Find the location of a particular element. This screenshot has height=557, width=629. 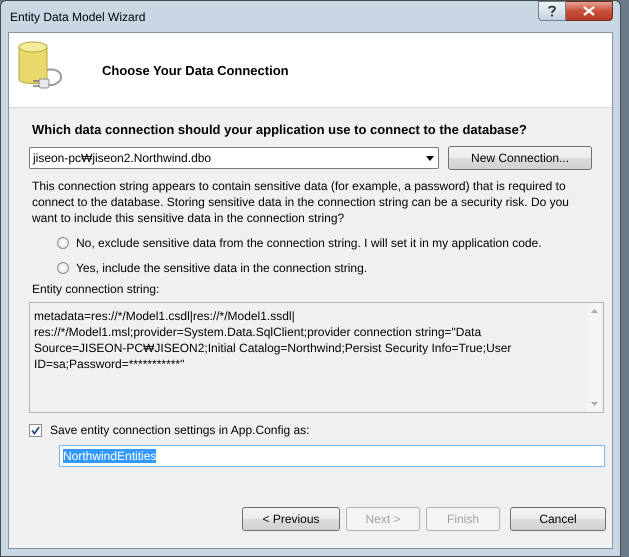

sensitive-data-description: This connection string appears to contain sensitive data (for example, a password) that is required to connect to the database. Storing sensitive data in the connection string can be a security risk. Do you want to include this sensitive data in the connection string? is located at coordinates (301, 202).